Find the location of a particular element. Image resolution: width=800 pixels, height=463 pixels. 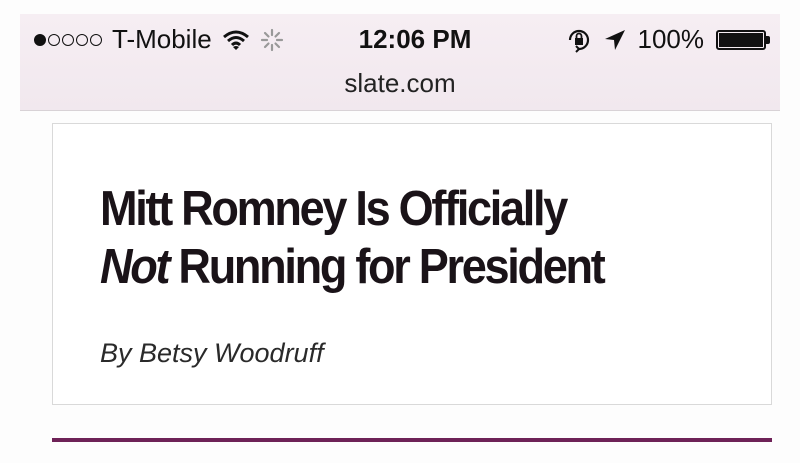

address-bar-url: slate.com is located at coordinates (400, 83).